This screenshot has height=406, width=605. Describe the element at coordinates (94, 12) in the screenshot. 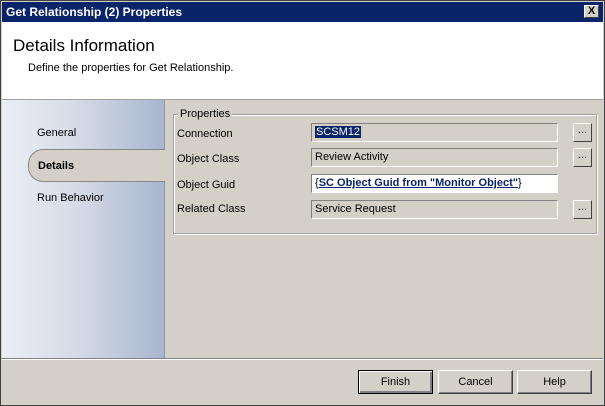

I see `window-title: Get Relationship (2) Properties` at that location.